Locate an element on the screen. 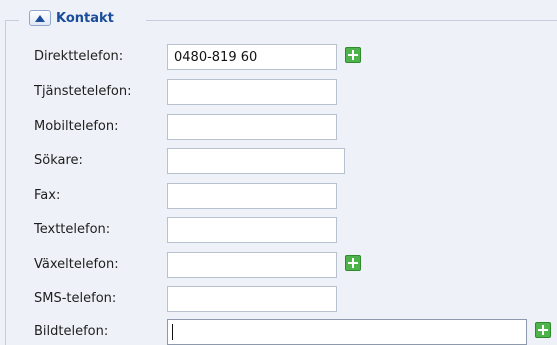 The image size is (557, 345). form-row-bildtelefon: Bildtelefon: is located at coordinates (278, 332).